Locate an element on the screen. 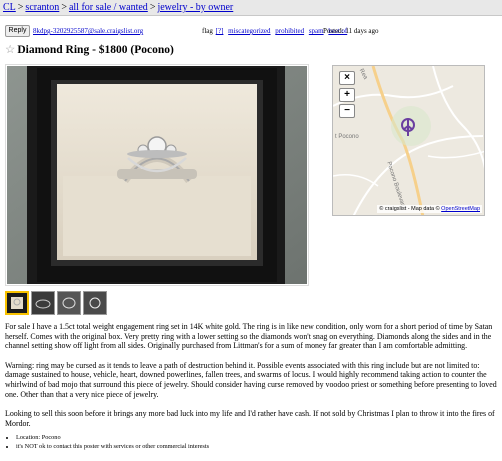 The height and width of the screenshot is (461, 502). map-place-label: t Pocono is located at coordinates (347, 137).